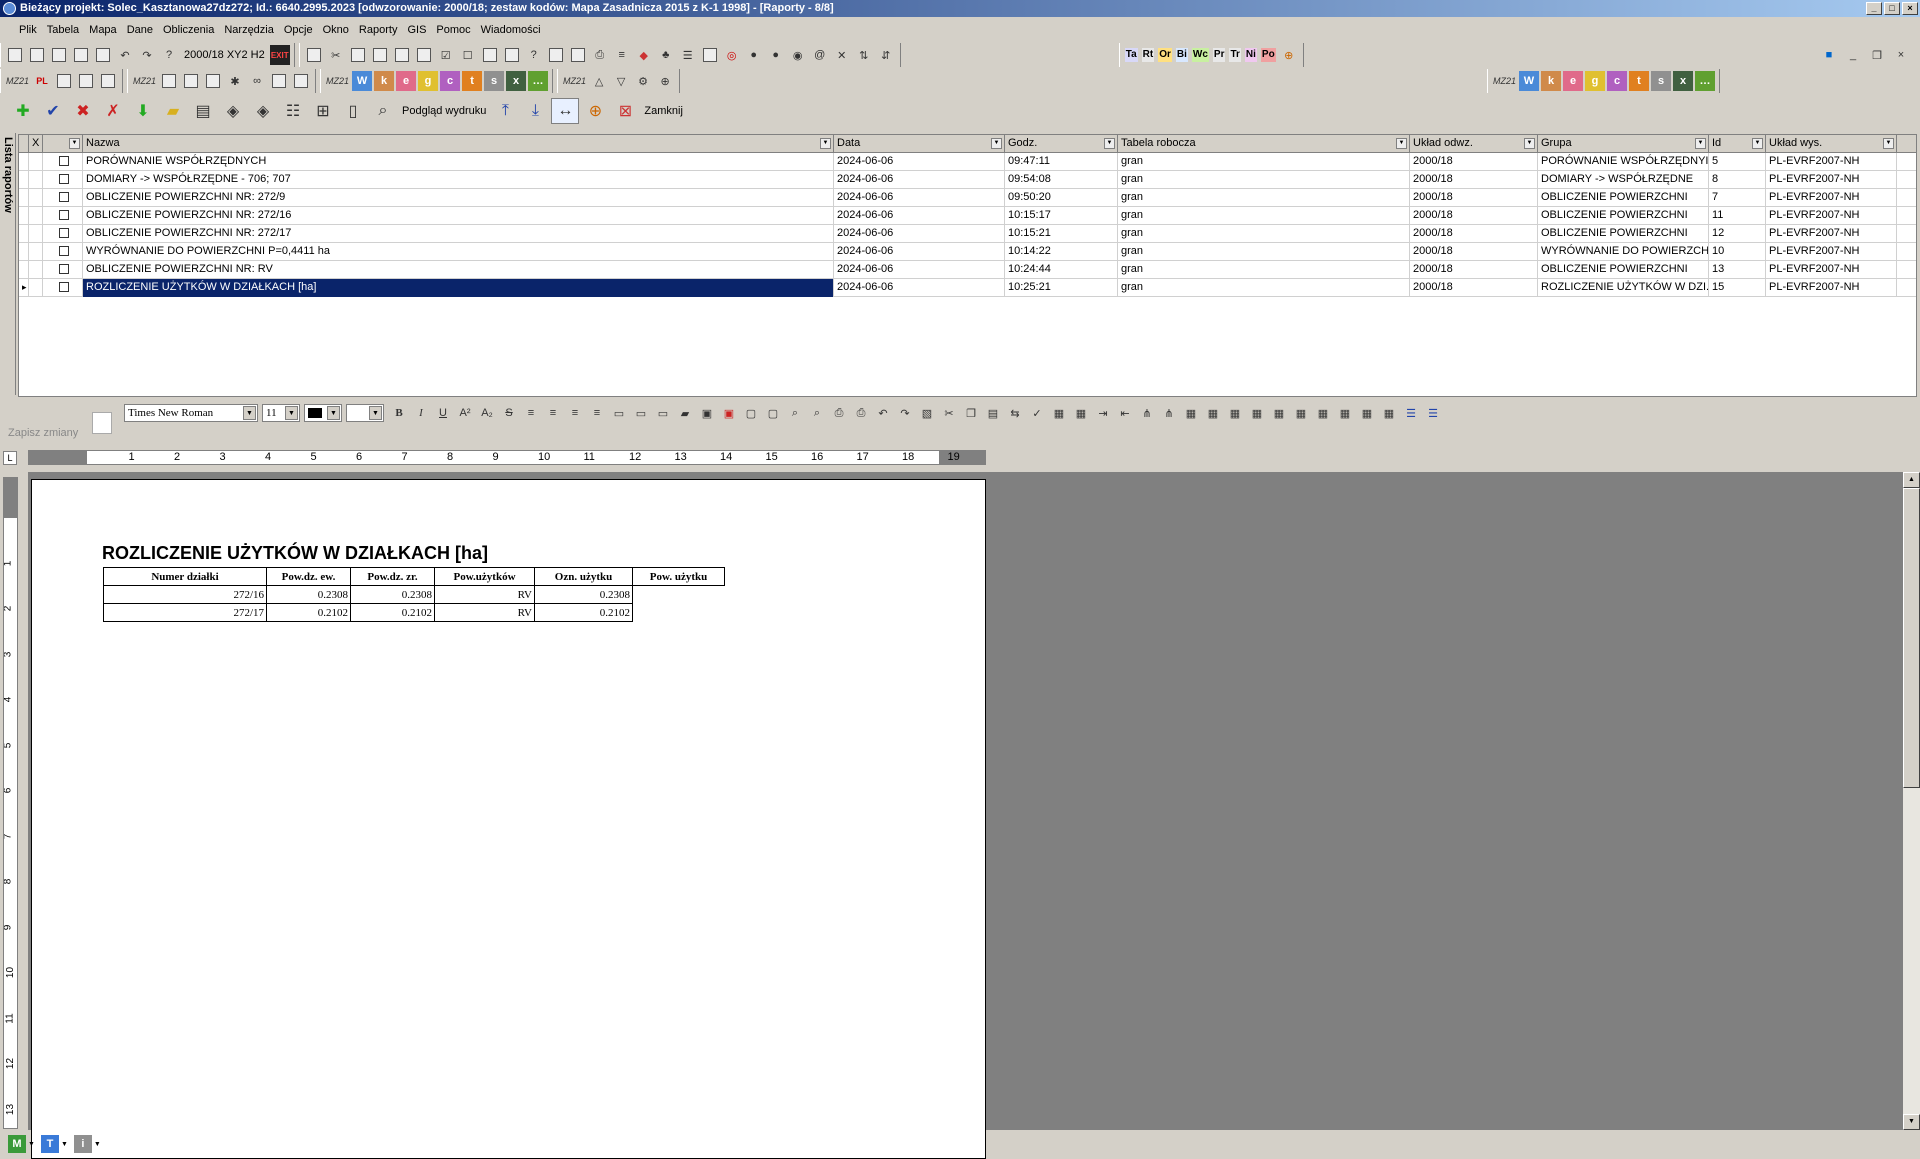 This screenshot has width=1920, height=1159. I want to click on cell-id: 13, so click(1737, 270).